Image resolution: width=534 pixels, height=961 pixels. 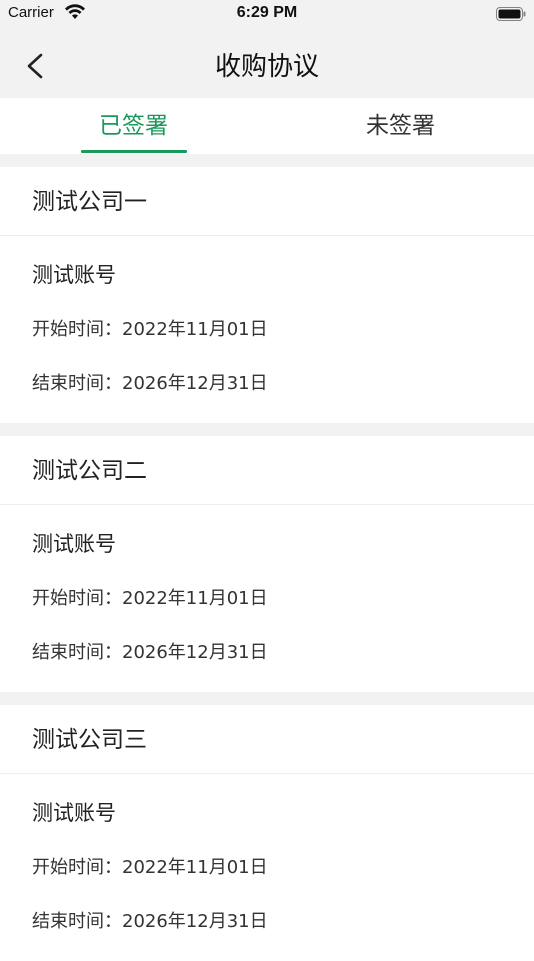 I want to click on status-time: 6:29 PM, so click(x=267, y=12).